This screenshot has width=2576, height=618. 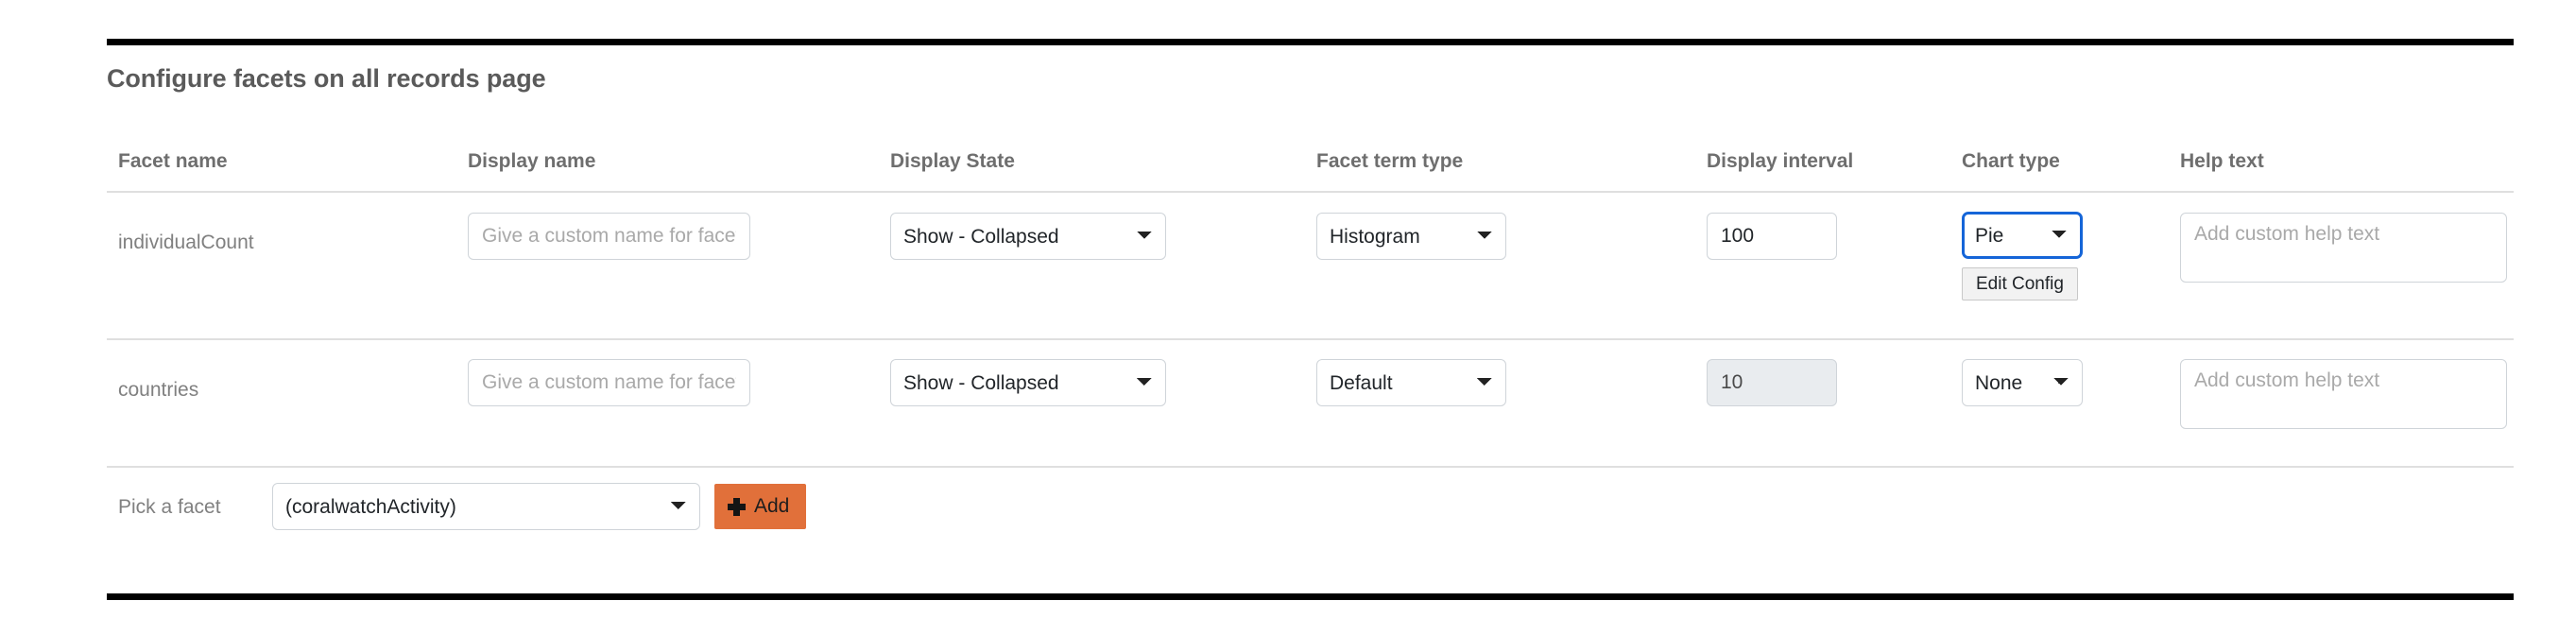 What do you see at coordinates (1310, 505) in the screenshot?
I see `pick-facet-row: Pick a facet (coralwatchActivity) Add` at bounding box center [1310, 505].